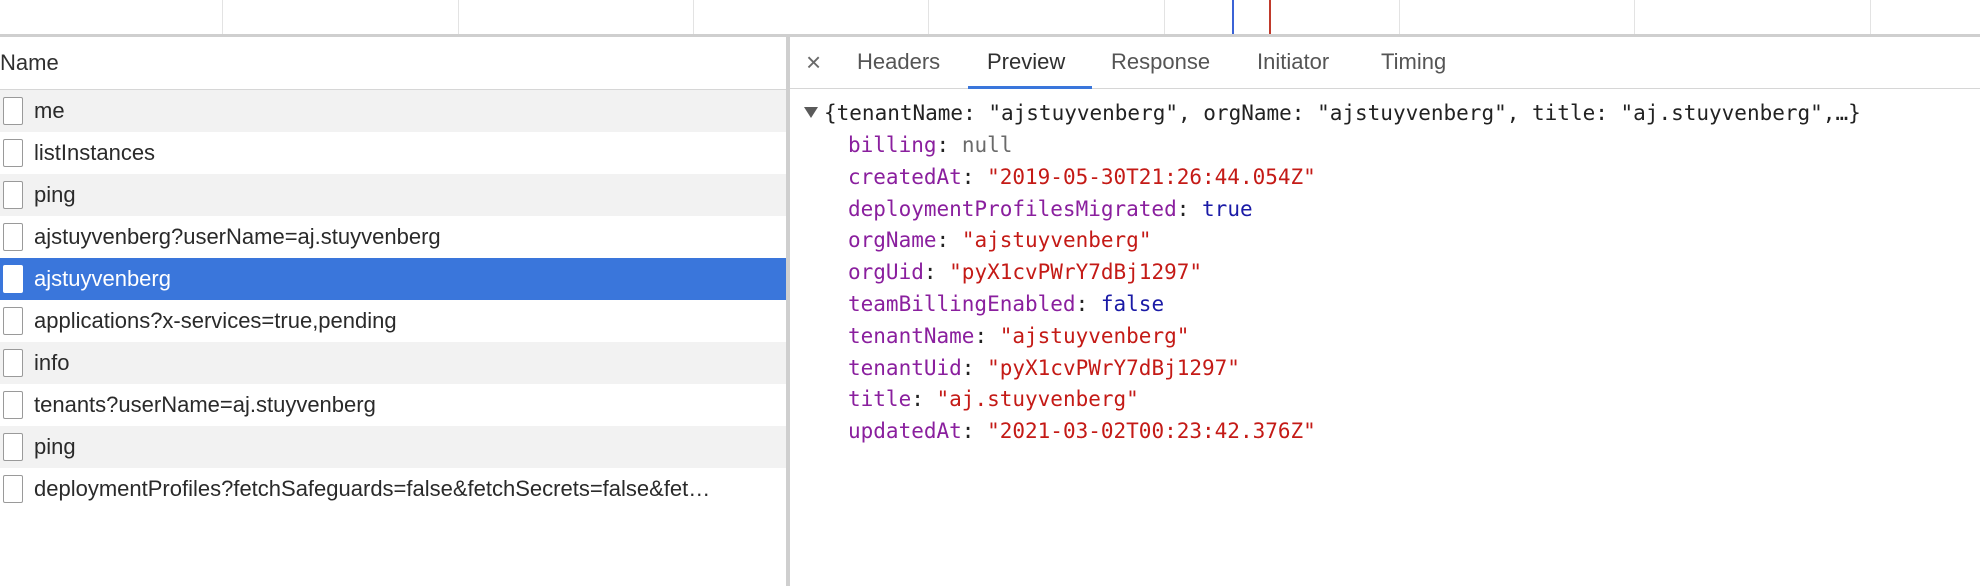 The height and width of the screenshot is (586, 1980). What do you see at coordinates (1227, 208) in the screenshot?
I see `json-value: true` at bounding box center [1227, 208].